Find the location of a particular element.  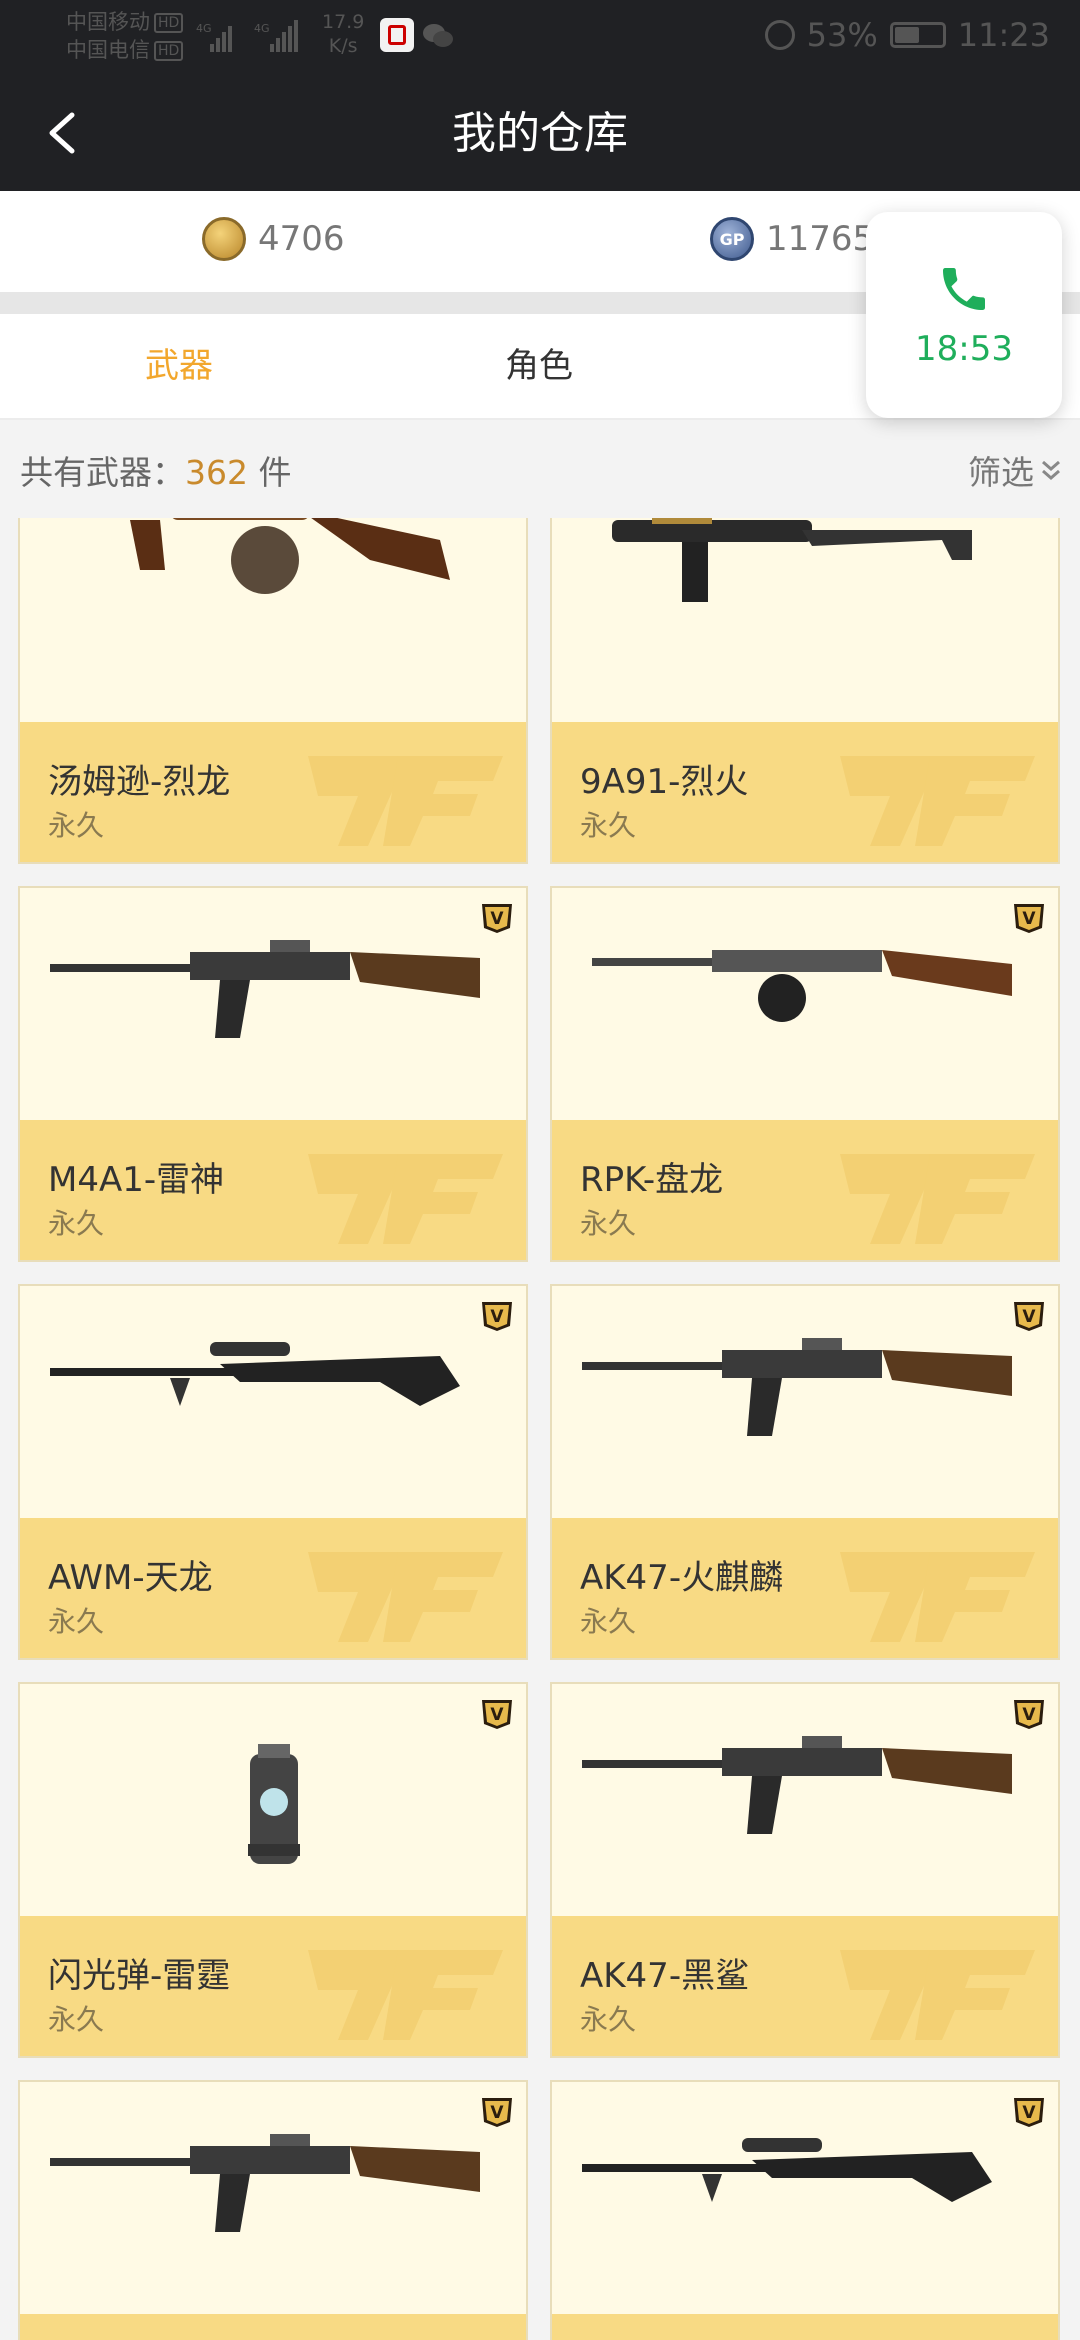

count-label: 共有武器： is located at coordinates (102, 472).